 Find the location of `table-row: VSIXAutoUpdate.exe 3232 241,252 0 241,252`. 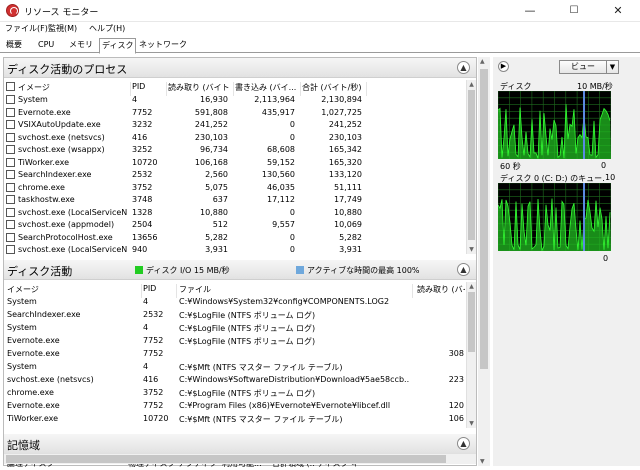

table-row: VSIXAutoUpdate.exe 3232 241,252 0 241,252 is located at coordinates (234, 125).